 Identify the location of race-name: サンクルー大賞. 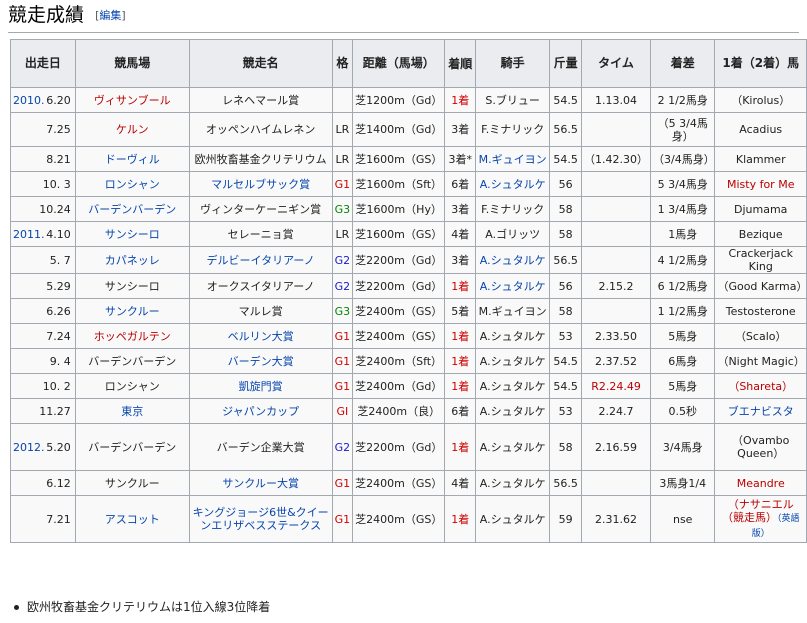
(260, 483).